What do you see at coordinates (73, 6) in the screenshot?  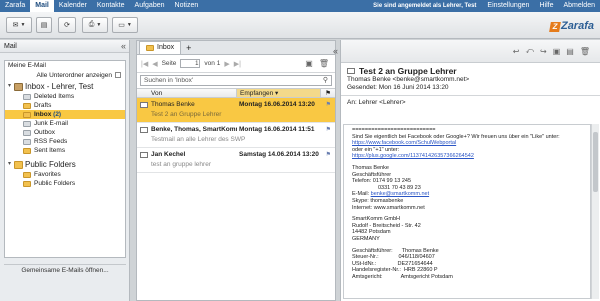 I see `nav-calendar: Kalender` at bounding box center [73, 6].